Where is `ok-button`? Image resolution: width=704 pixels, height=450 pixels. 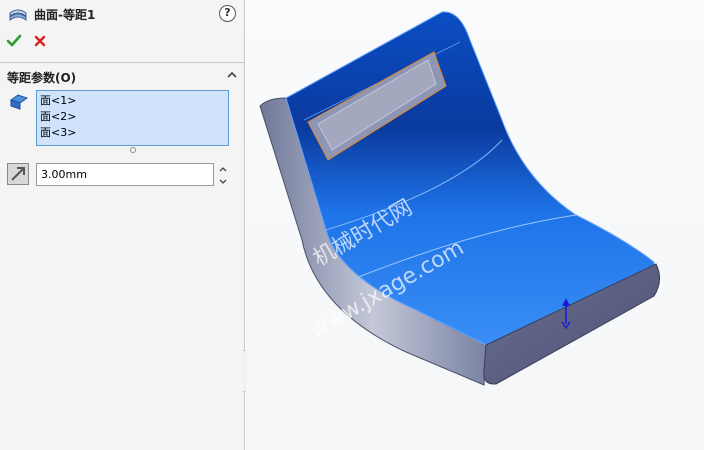
ok-button is located at coordinates (14, 41).